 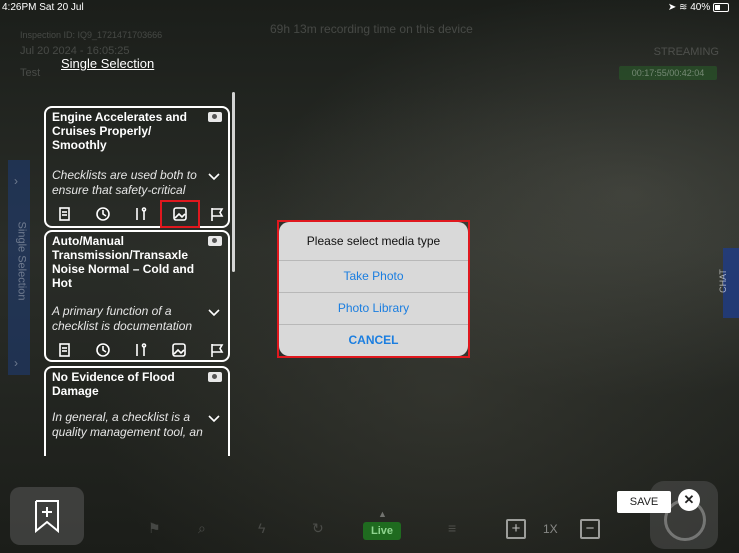 I want to click on cancel-button: CANCEL, so click(x=373, y=340).